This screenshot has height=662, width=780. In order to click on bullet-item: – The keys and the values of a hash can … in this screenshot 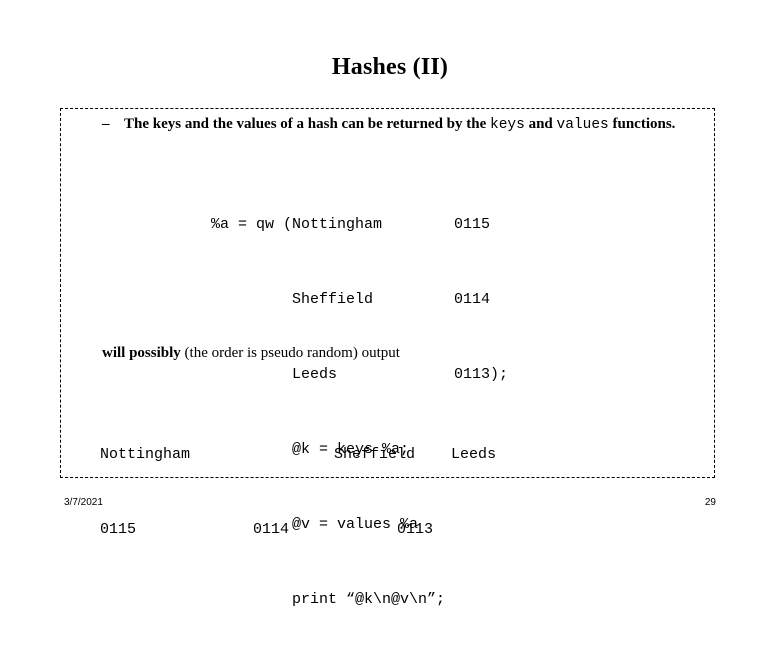, I will do `click(402, 124)`.